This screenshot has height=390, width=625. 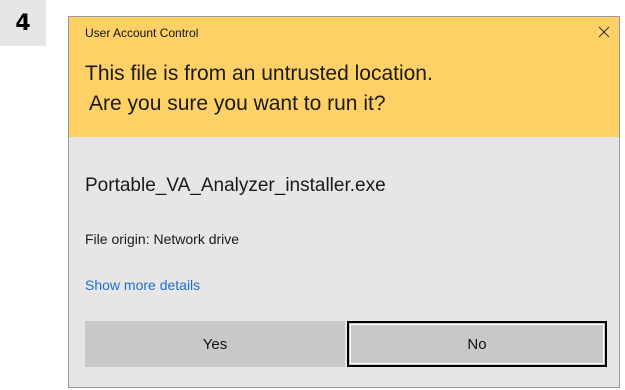 What do you see at coordinates (235, 185) in the screenshot?
I see `program-filename: Portable_VA_Analyzer_installer.exe` at bounding box center [235, 185].